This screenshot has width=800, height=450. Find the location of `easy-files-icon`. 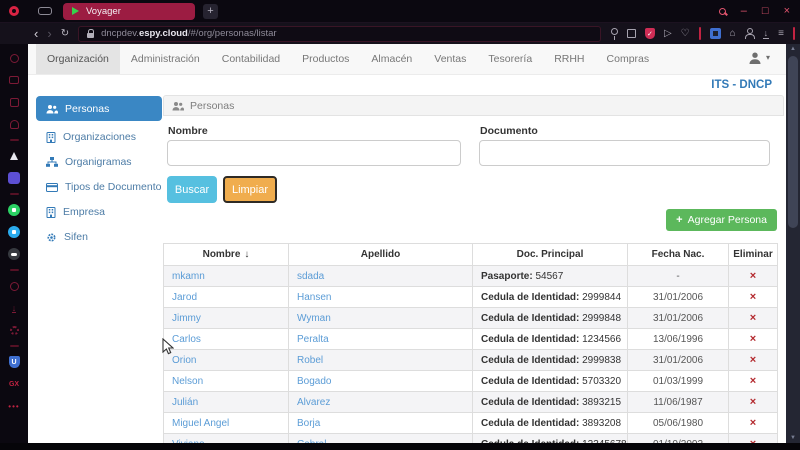

easy-files-icon is located at coordinates (14, 80).